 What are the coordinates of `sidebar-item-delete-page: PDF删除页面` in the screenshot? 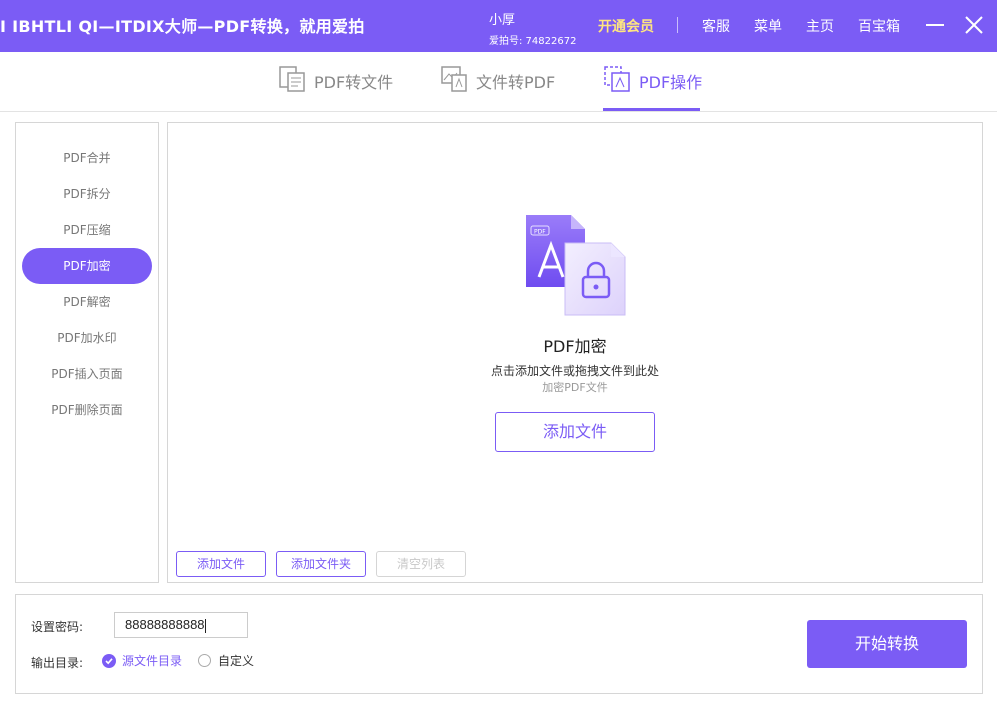 It's located at (87, 410).